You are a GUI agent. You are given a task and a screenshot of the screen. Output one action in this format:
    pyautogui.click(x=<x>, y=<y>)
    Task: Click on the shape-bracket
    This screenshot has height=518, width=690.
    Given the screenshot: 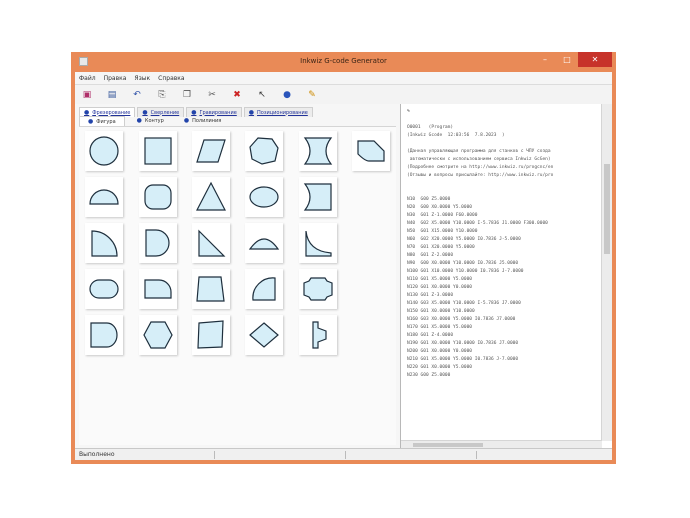 What is the action you would take?
    pyautogui.click(x=318, y=335)
    